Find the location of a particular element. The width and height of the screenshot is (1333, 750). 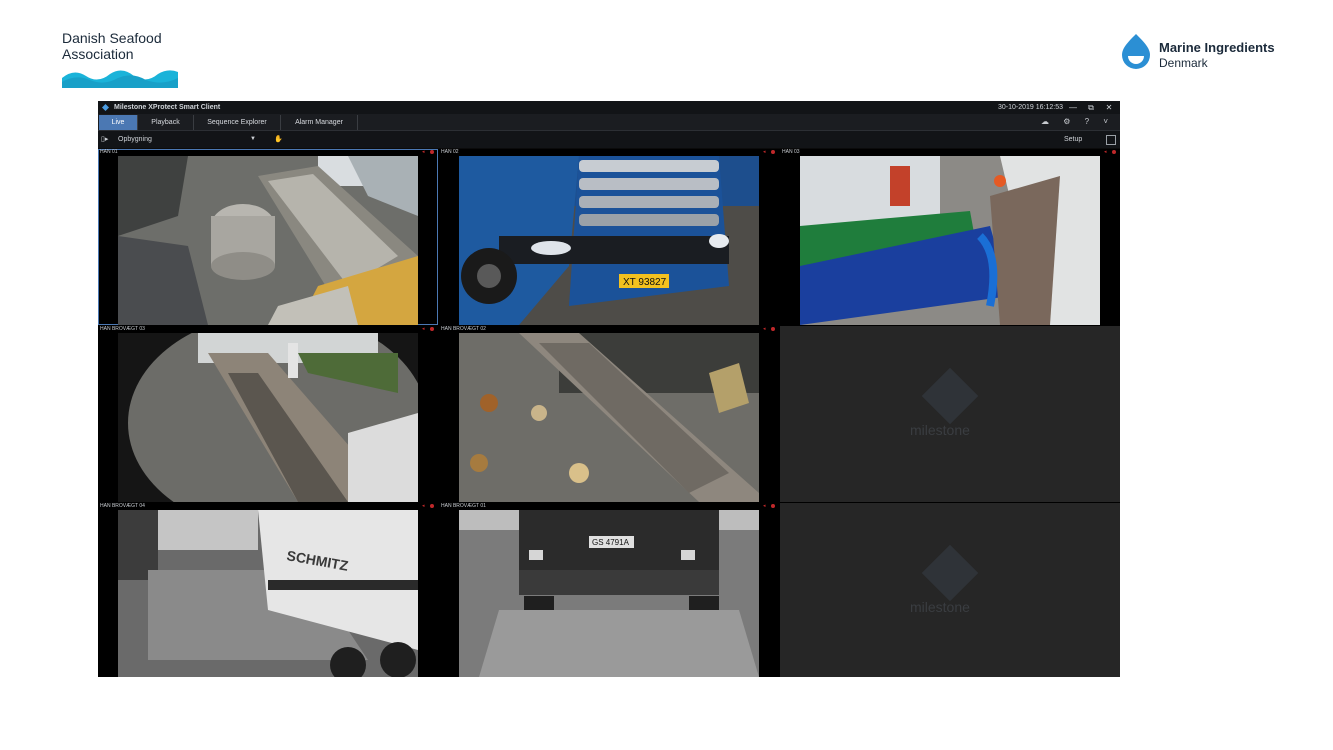

camera-label: HAN 01 is located at coordinates (109, 152).